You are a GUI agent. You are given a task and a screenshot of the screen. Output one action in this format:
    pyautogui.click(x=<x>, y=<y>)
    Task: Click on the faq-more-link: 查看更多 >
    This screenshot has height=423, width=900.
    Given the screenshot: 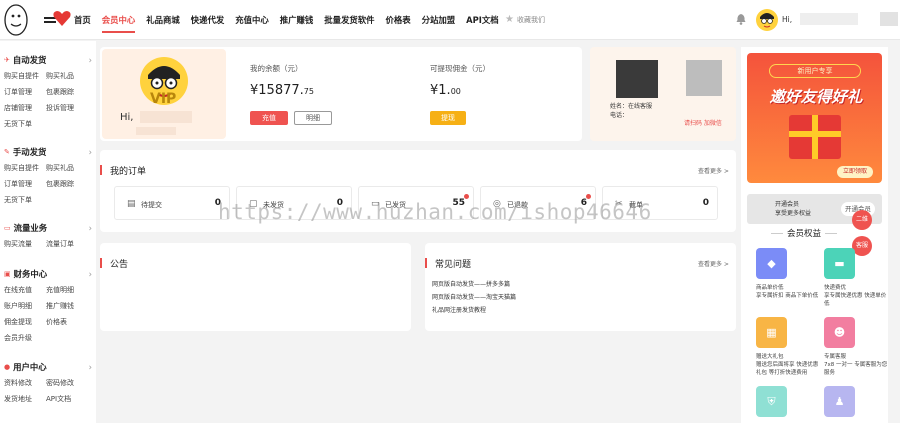 What is the action you would take?
    pyautogui.click(x=713, y=263)
    